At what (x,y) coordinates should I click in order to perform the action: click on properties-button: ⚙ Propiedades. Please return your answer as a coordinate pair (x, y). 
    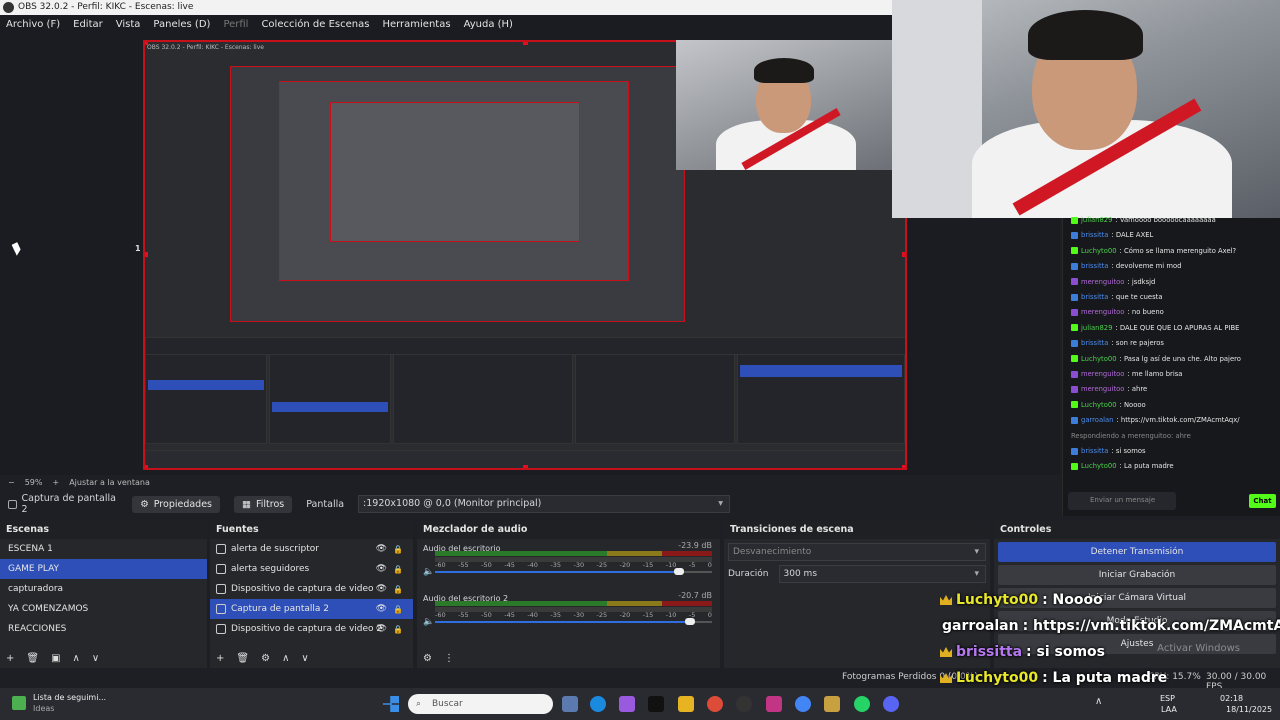
    Looking at the image, I should click on (176, 504).